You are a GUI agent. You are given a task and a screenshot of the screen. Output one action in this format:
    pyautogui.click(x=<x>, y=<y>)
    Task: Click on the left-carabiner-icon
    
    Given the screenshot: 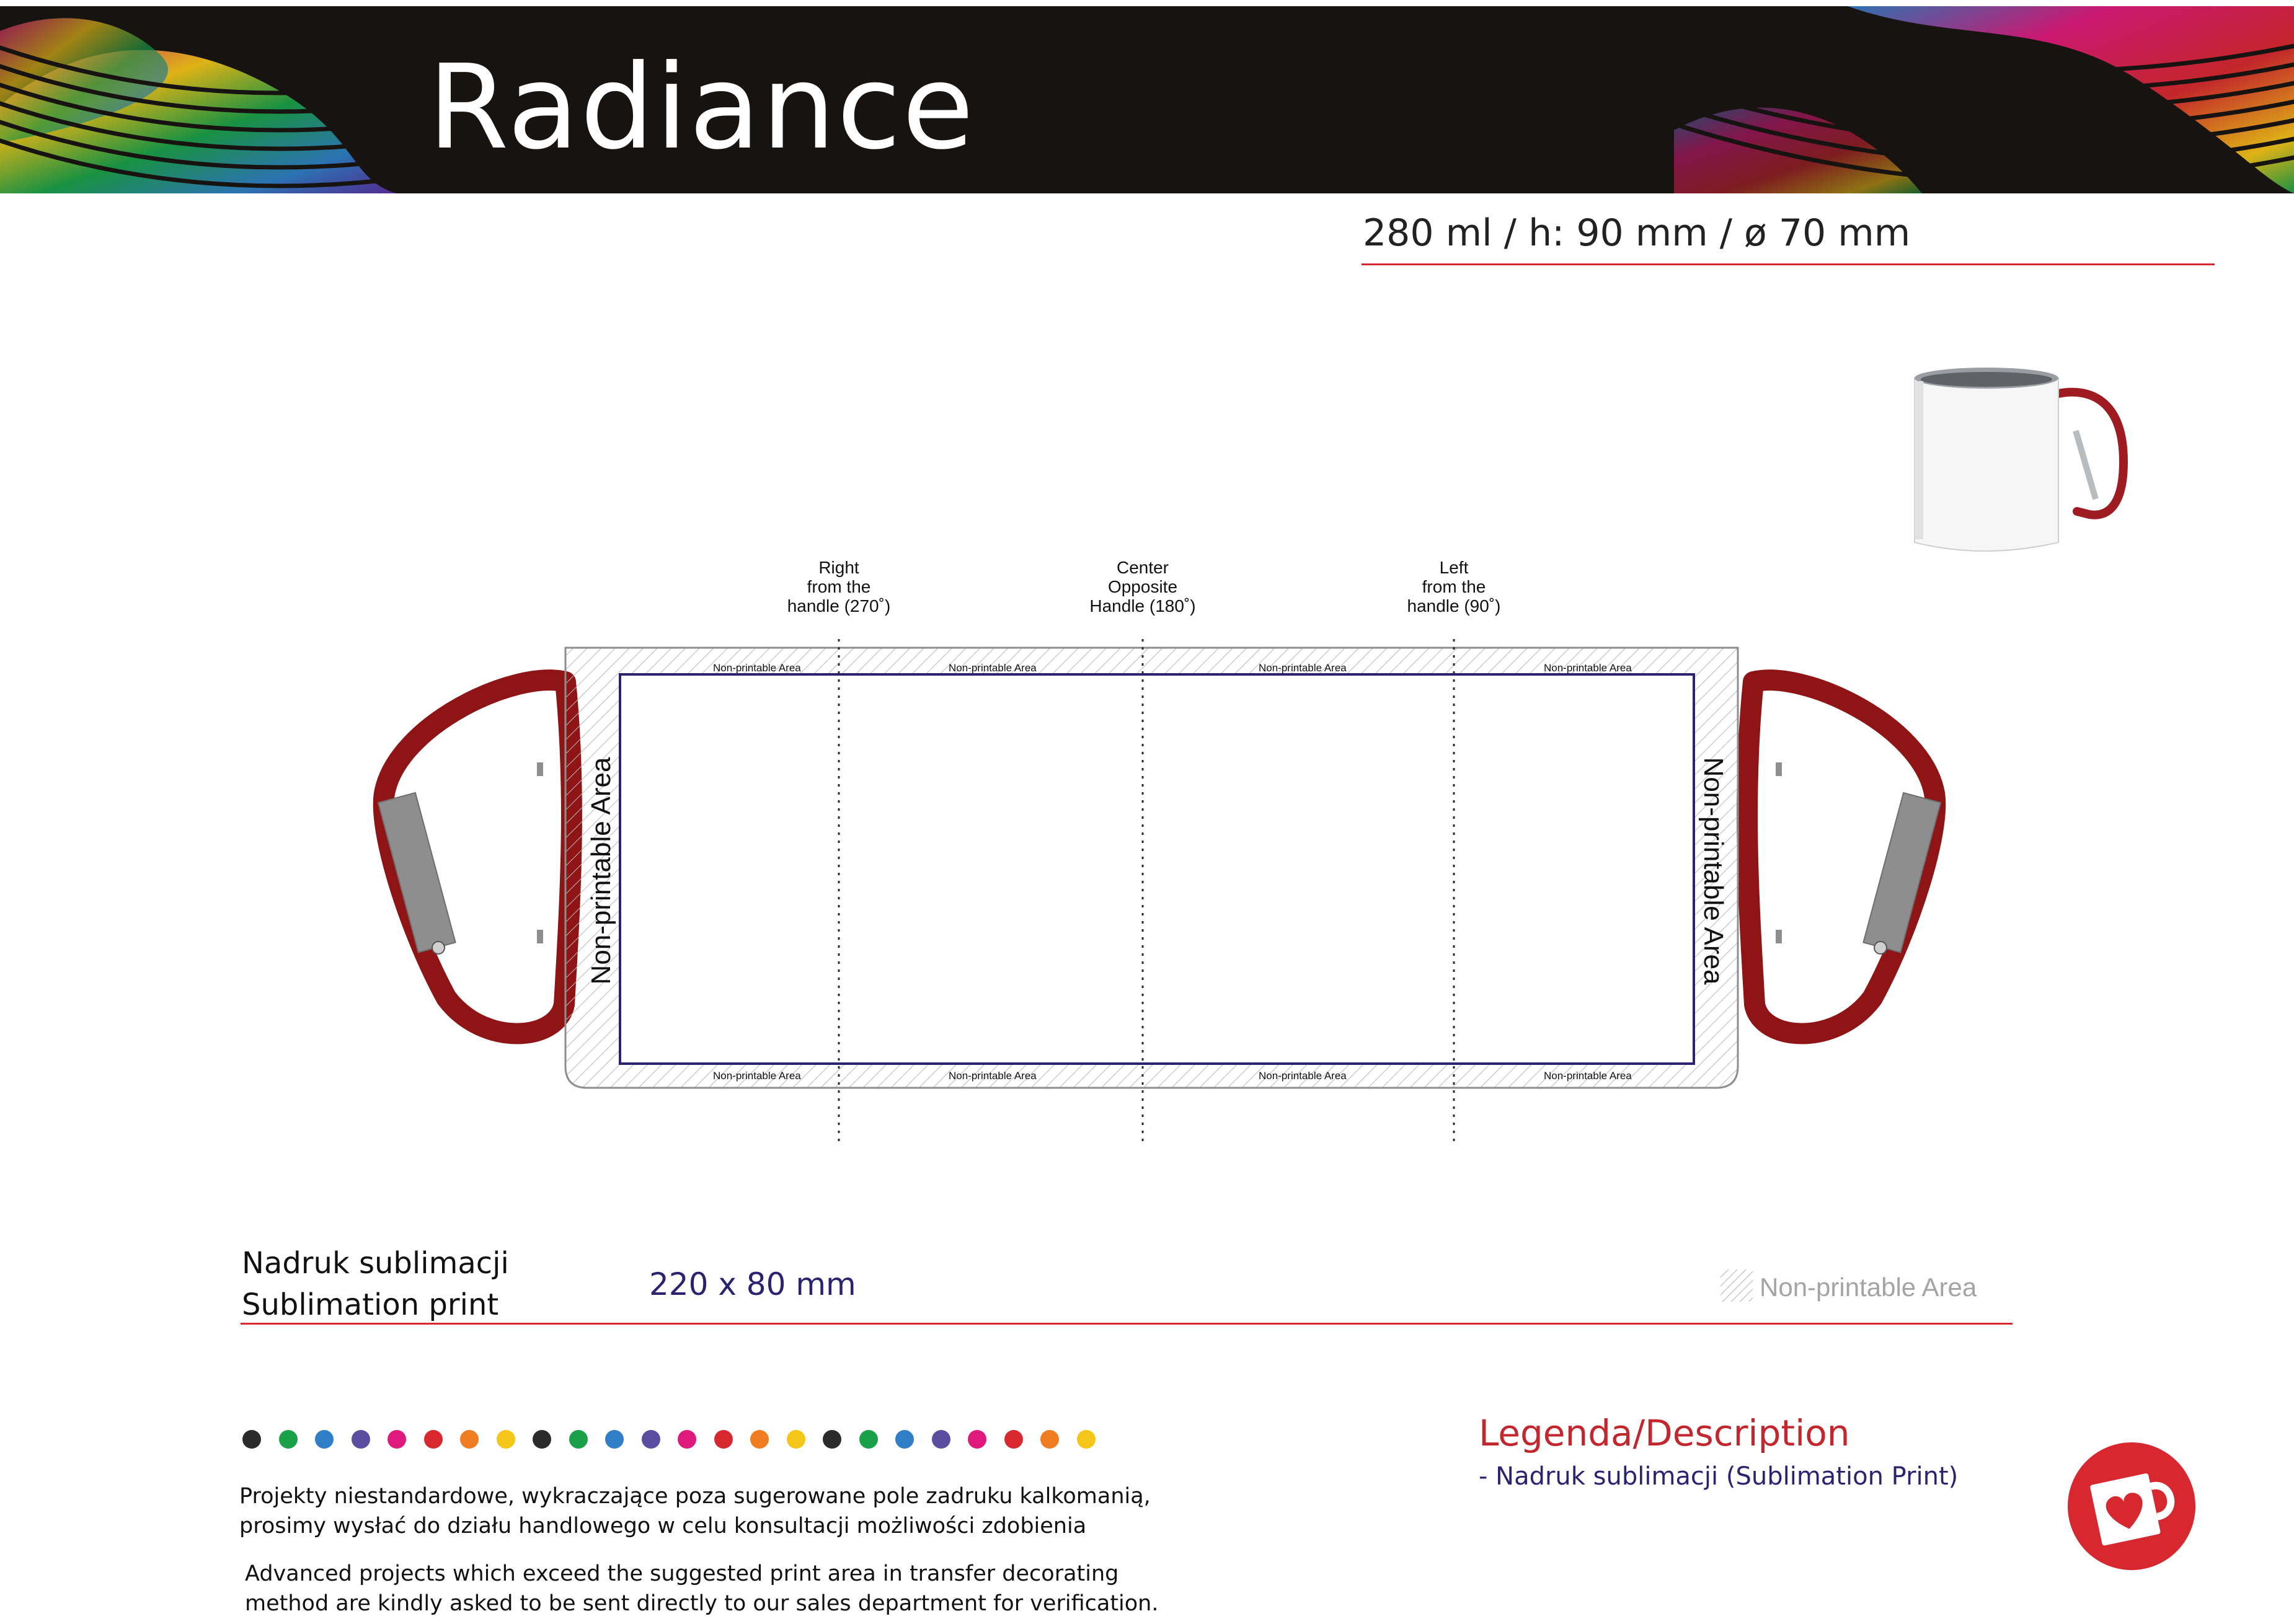 What is the action you would take?
    pyautogui.click(x=477, y=856)
    